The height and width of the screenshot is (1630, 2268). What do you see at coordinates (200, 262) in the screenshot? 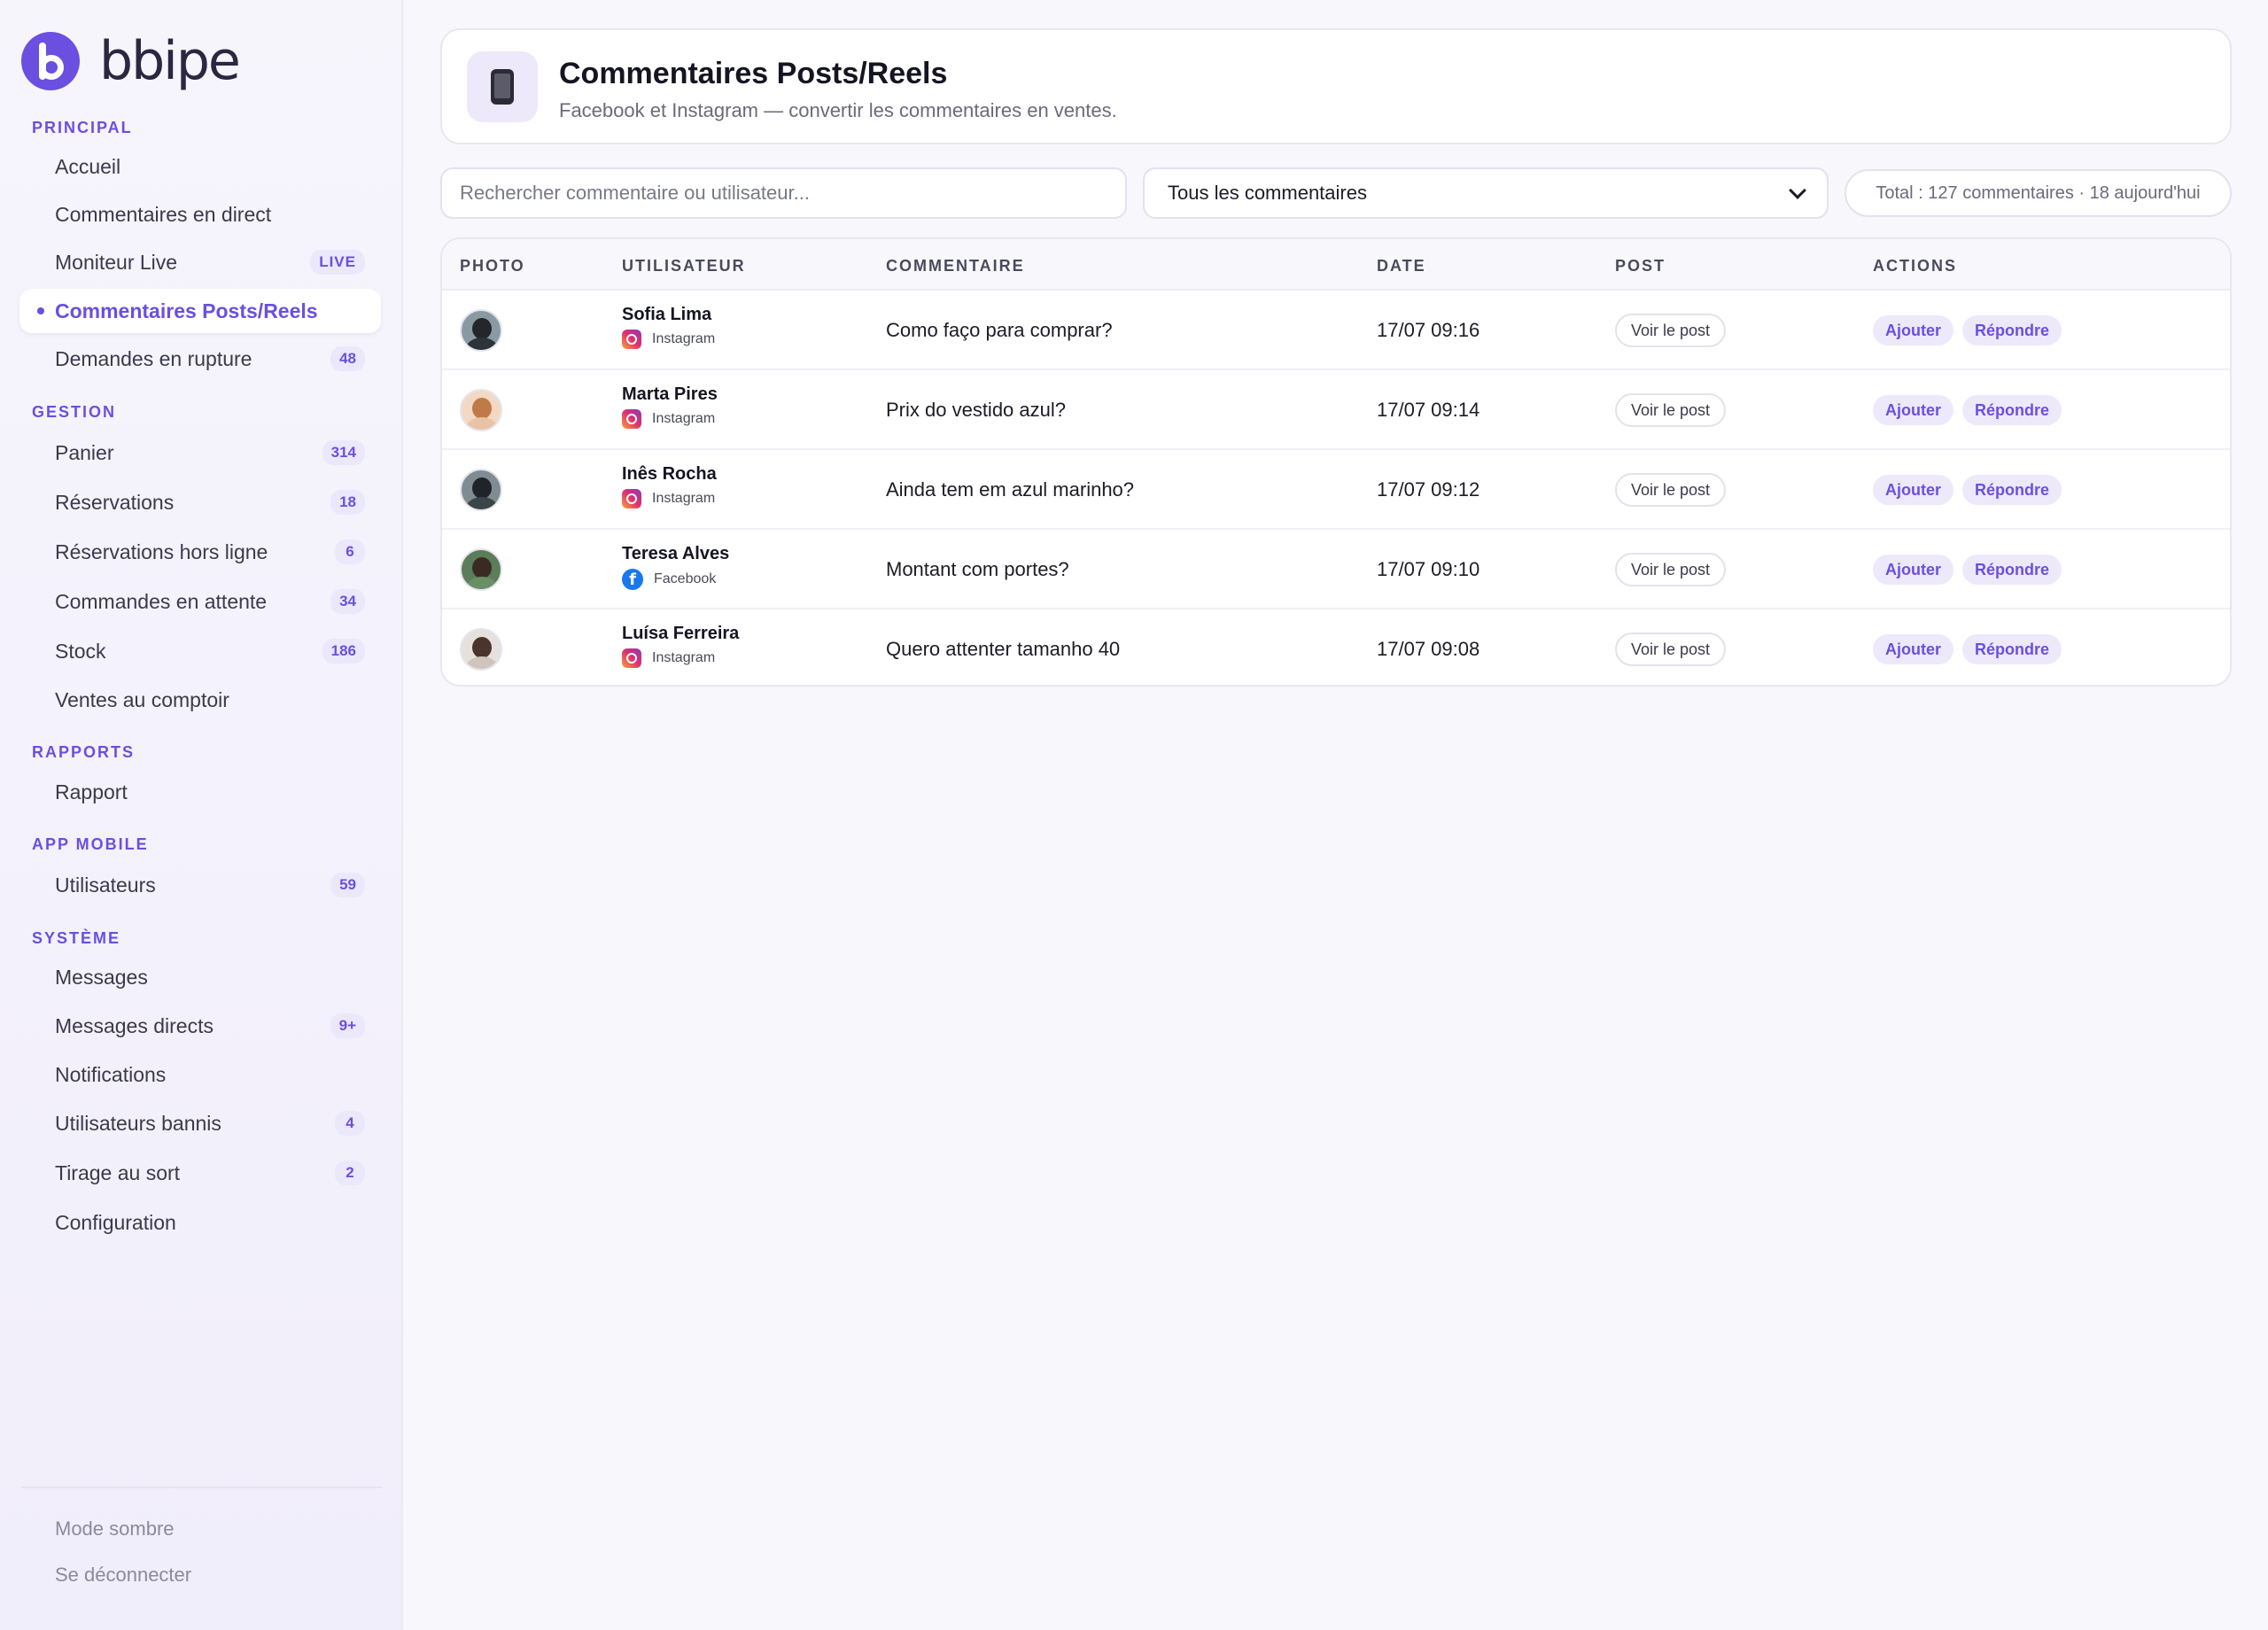
I see `sidebar-item-moniteur-live: Moniteur Live LIVE` at bounding box center [200, 262].